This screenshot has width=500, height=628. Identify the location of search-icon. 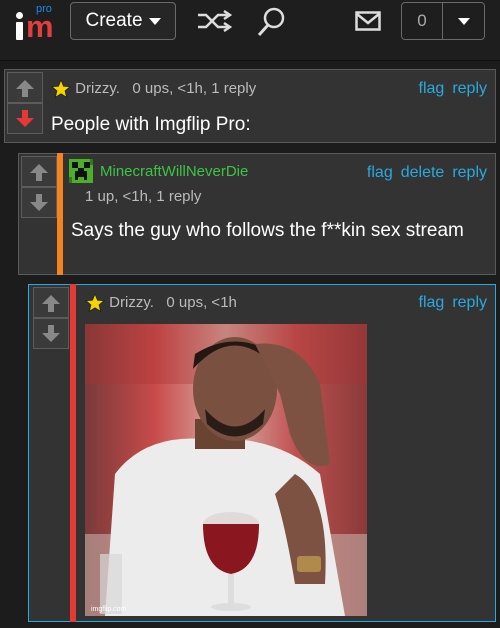
(271, 22).